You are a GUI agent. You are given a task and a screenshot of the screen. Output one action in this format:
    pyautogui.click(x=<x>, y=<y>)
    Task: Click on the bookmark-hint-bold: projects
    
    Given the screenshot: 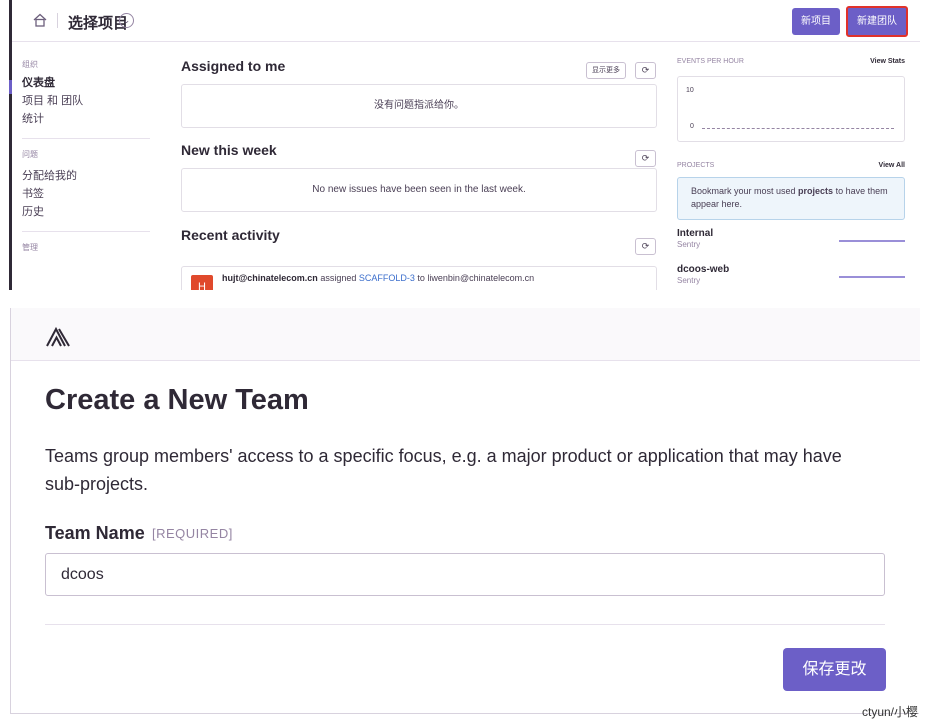 What is the action you would take?
    pyautogui.click(x=816, y=191)
    